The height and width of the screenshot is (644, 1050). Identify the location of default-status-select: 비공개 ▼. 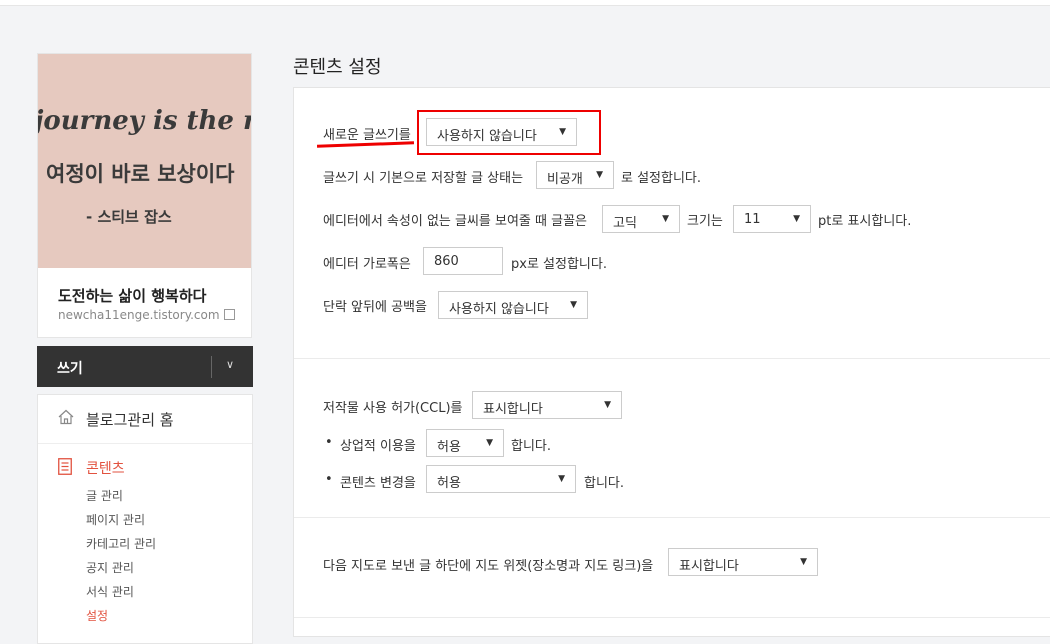
(575, 175).